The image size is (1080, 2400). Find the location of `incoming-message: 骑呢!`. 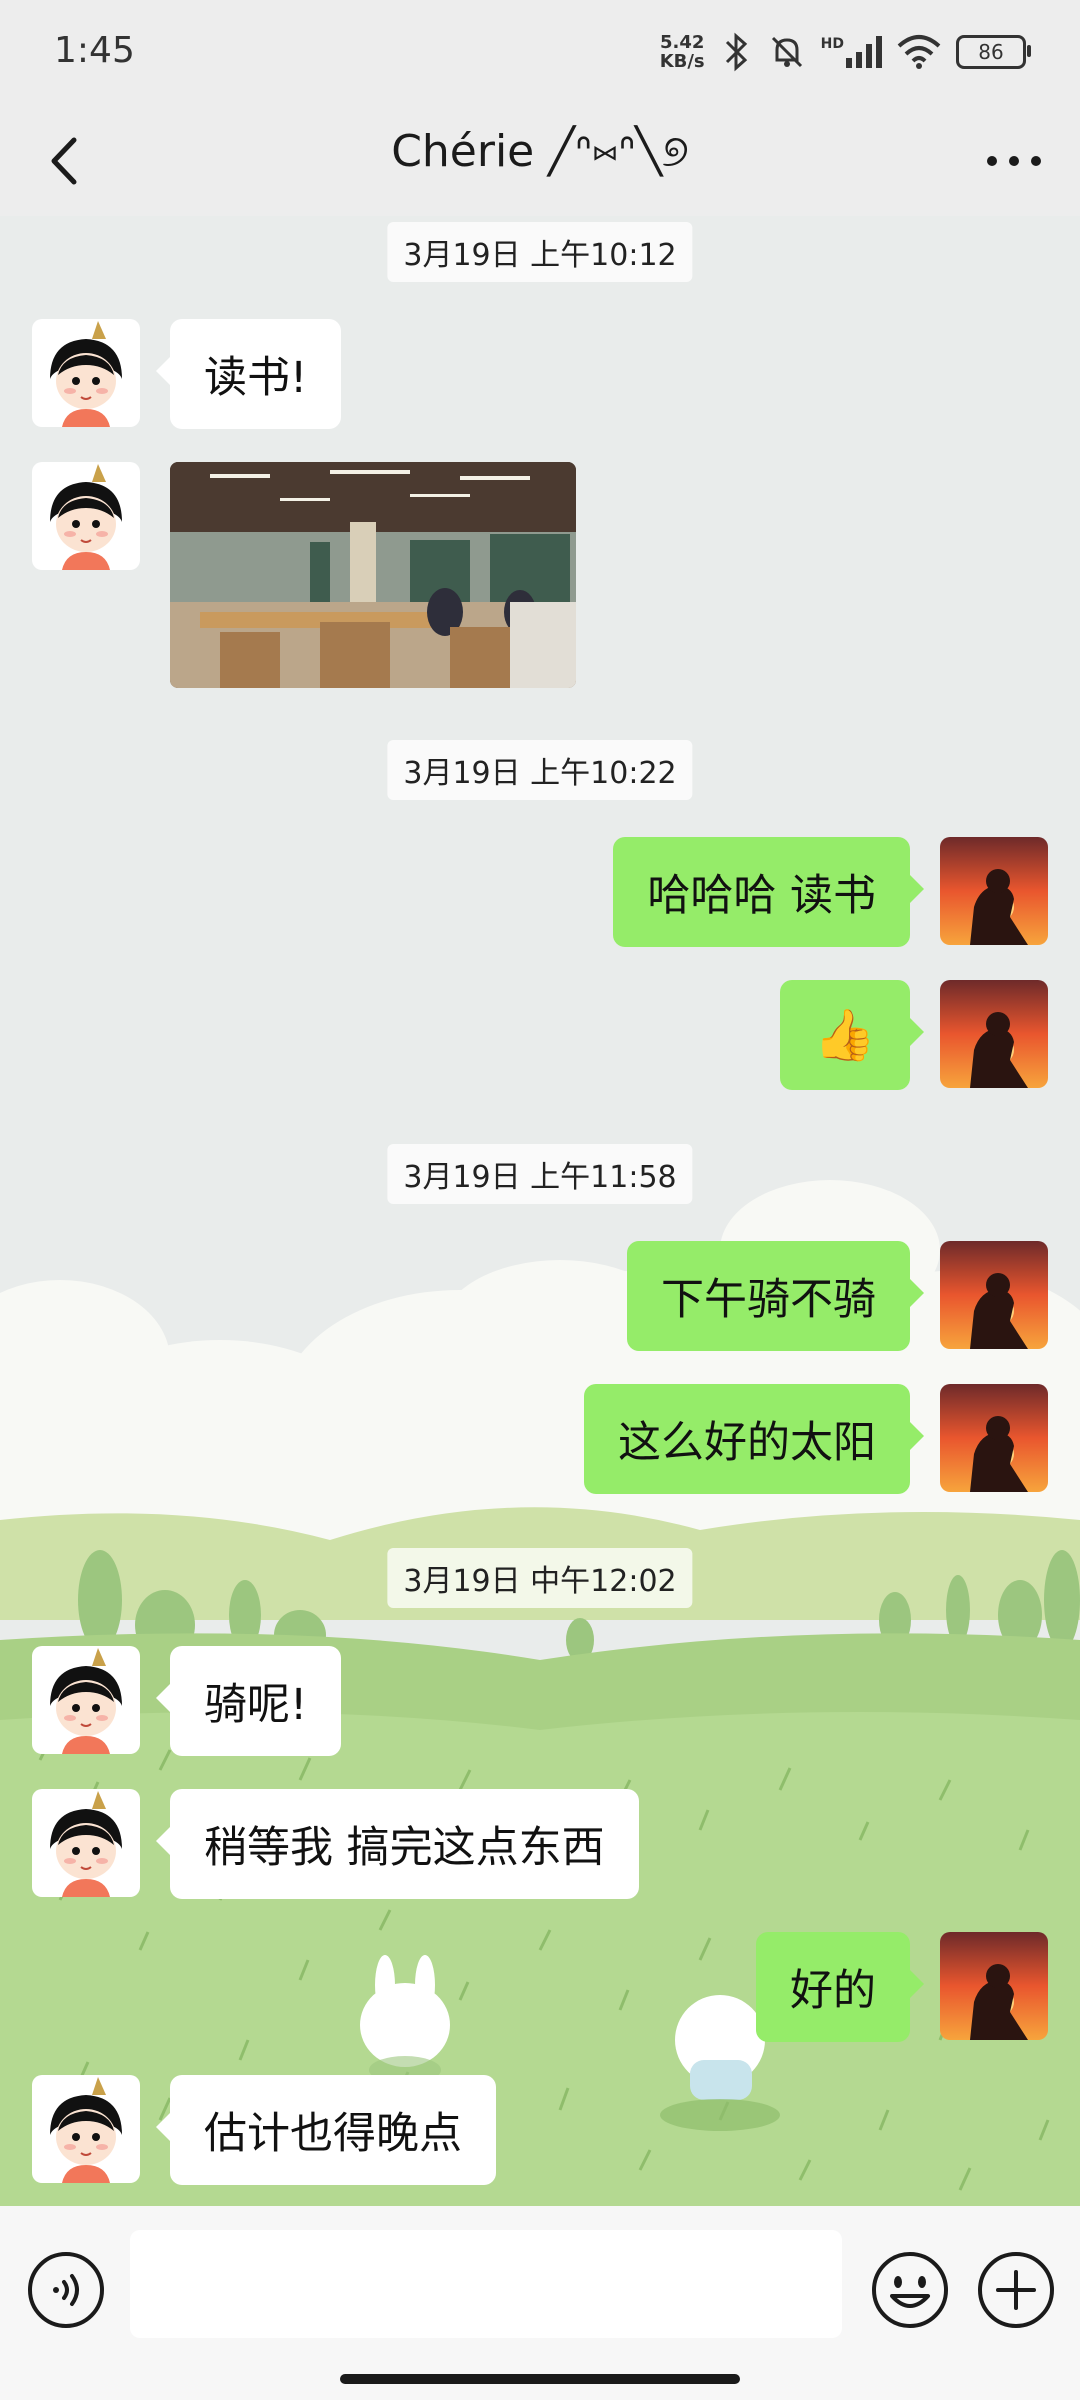

incoming-message: 骑呢! is located at coordinates (248, 1701).